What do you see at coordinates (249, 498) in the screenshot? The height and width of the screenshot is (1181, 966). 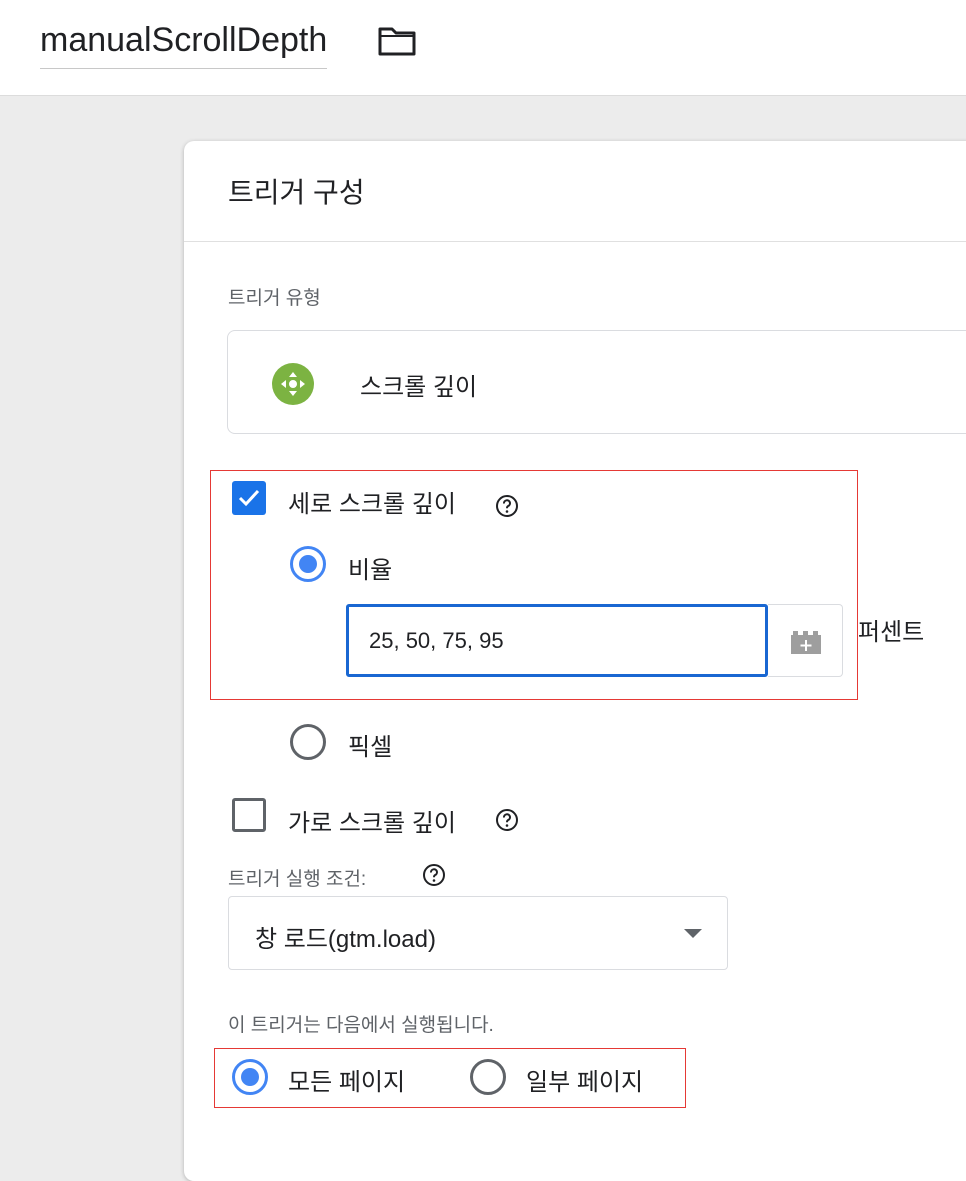 I see `vertical-scroll-checkbox` at bounding box center [249, 498].